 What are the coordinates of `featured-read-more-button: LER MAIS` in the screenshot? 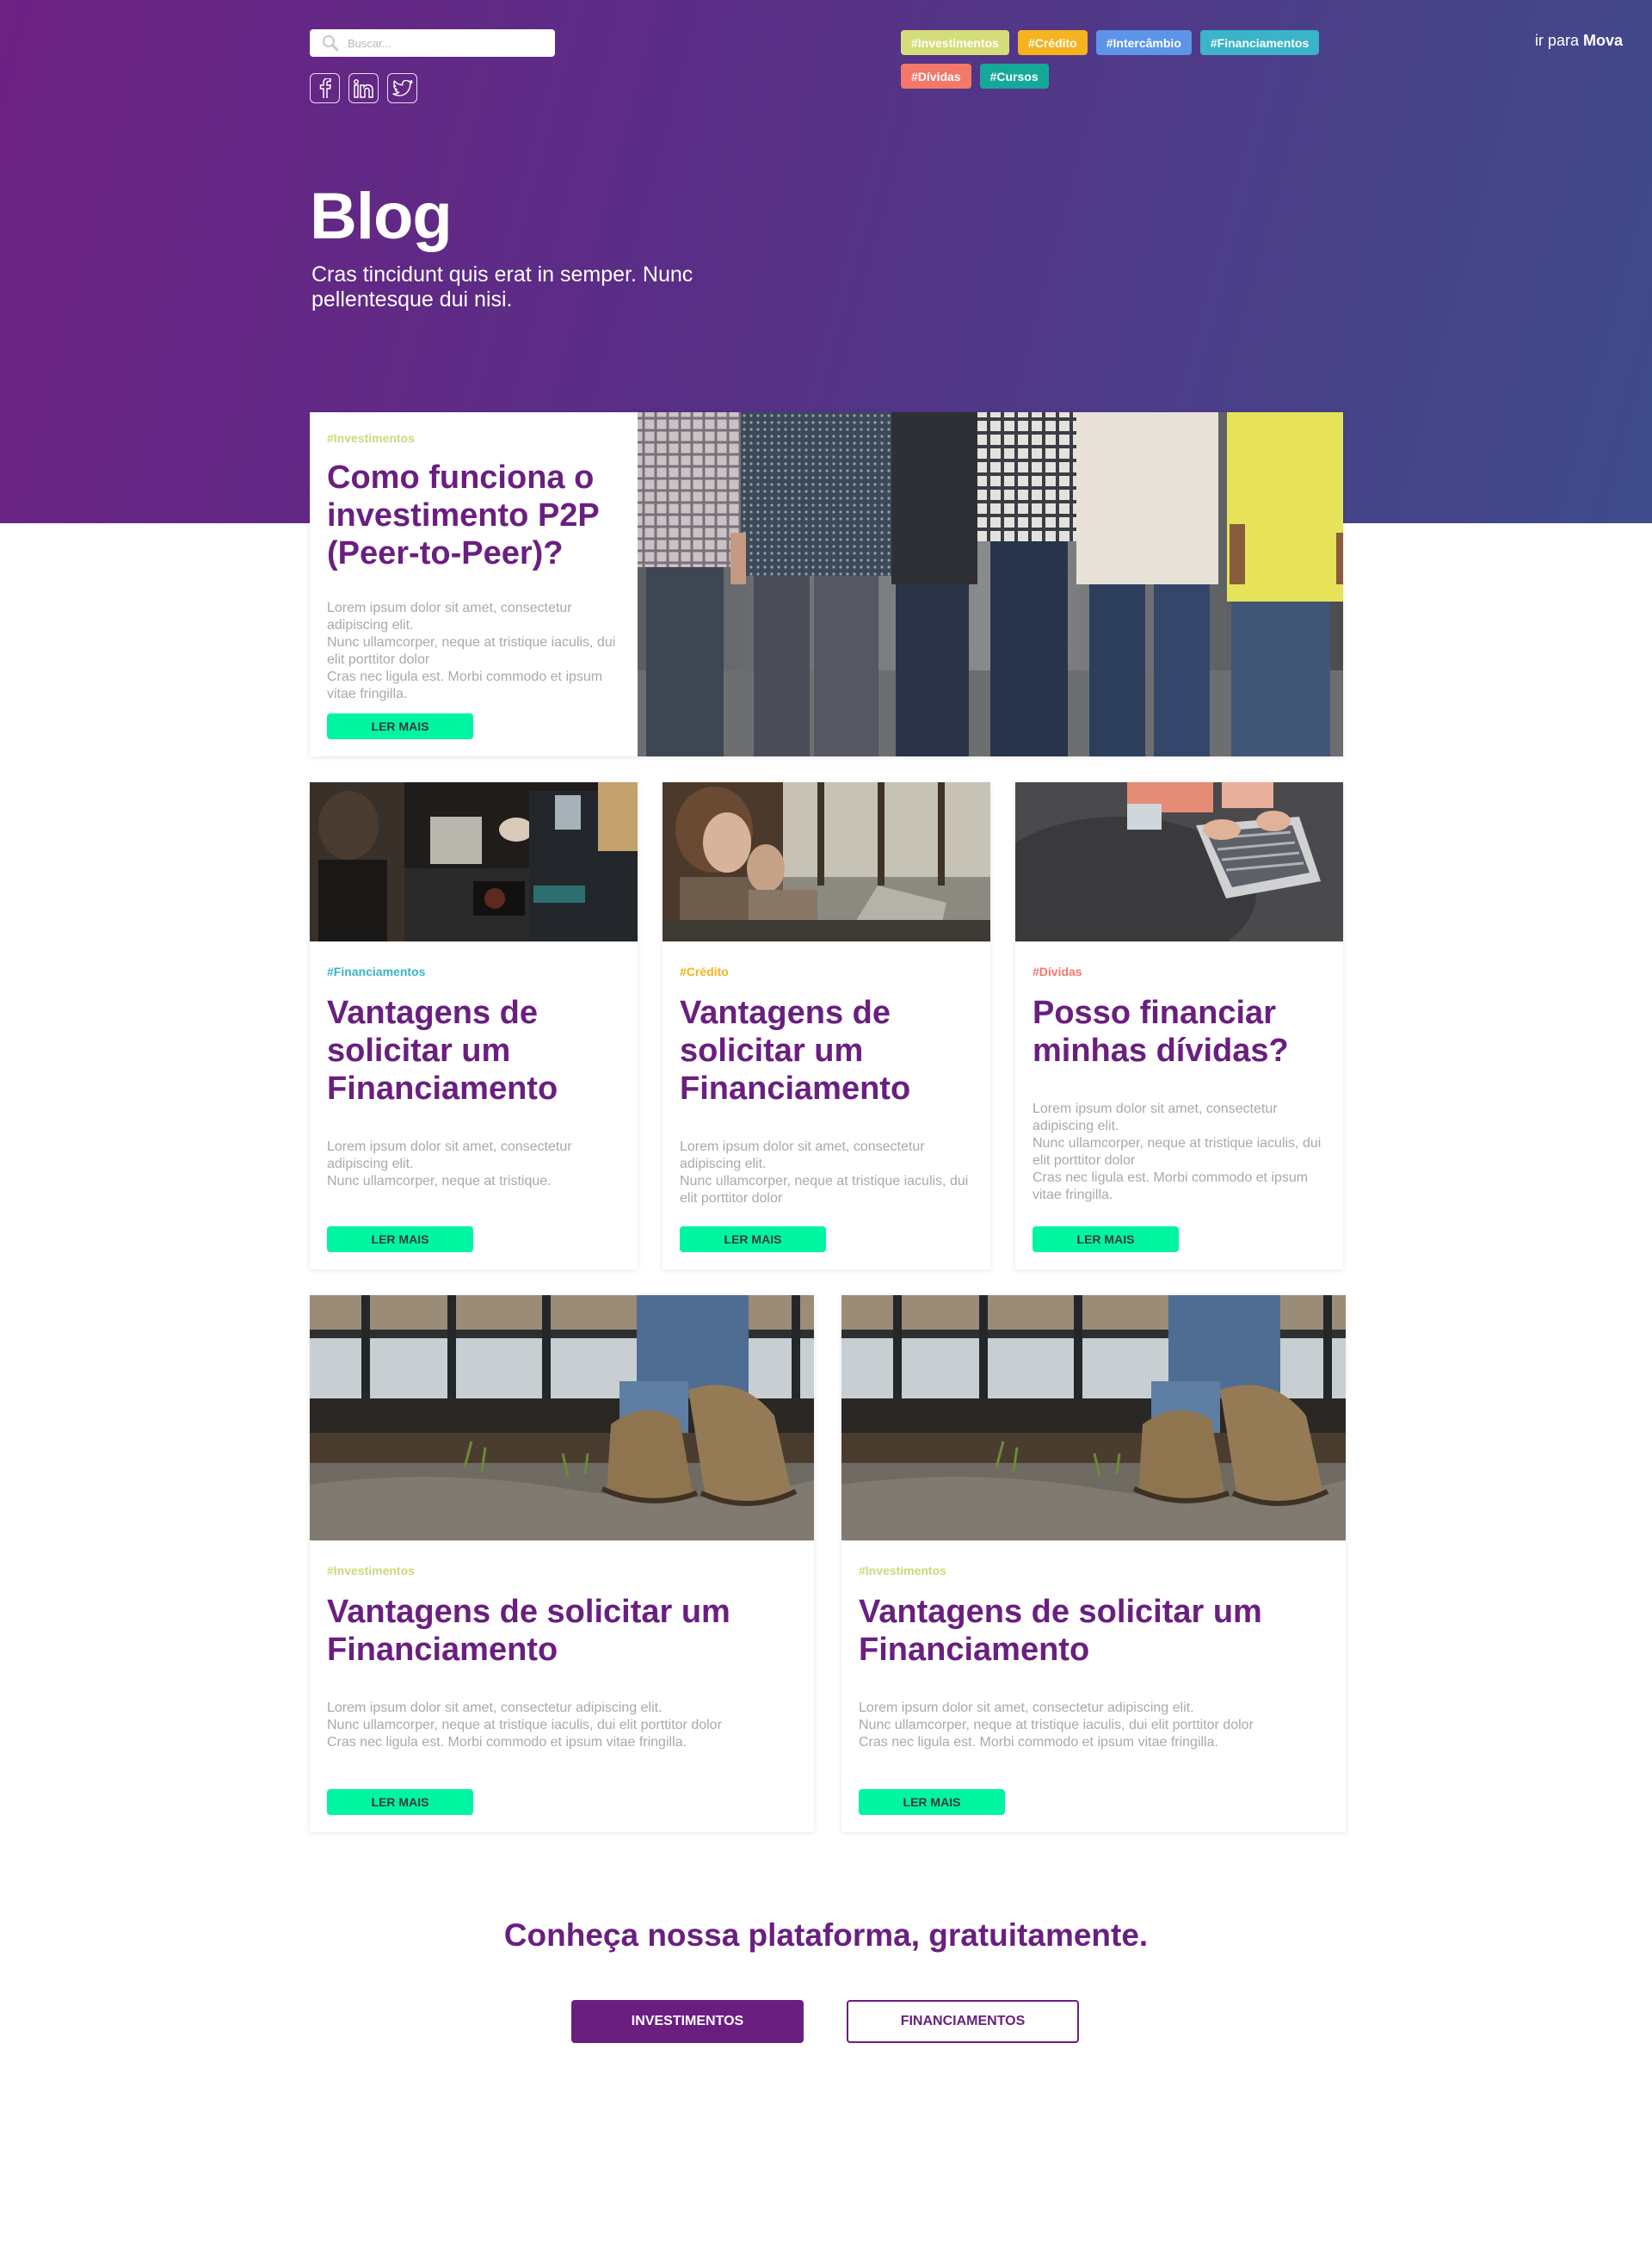 It's located at (400, 726).